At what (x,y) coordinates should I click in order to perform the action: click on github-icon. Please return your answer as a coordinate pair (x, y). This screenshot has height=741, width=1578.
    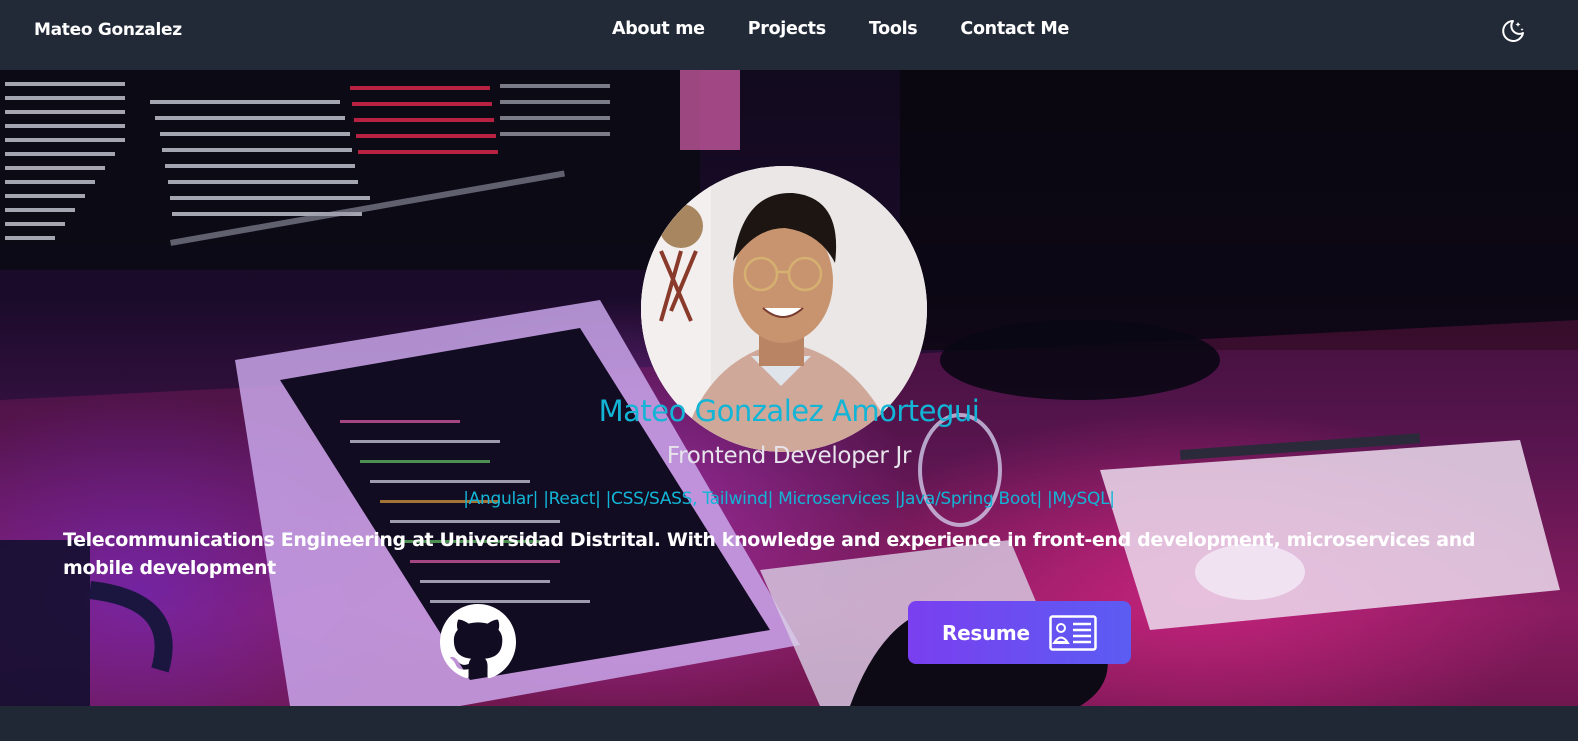
    Looking at the image, I should click on (478, 642).